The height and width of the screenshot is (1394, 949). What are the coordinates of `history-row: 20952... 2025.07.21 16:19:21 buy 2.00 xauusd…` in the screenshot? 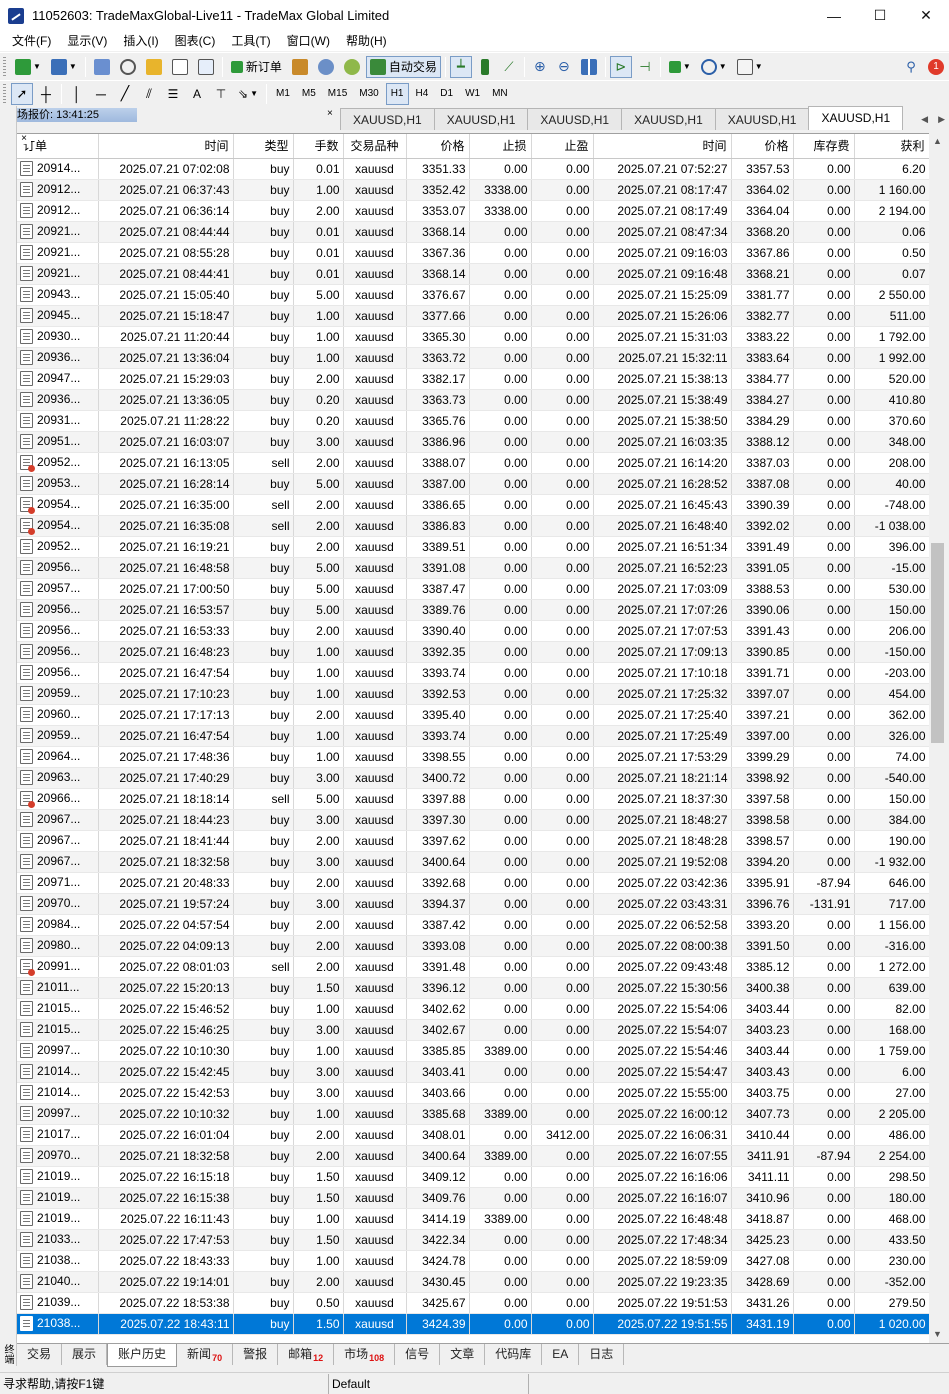 It's located at (473, 547).